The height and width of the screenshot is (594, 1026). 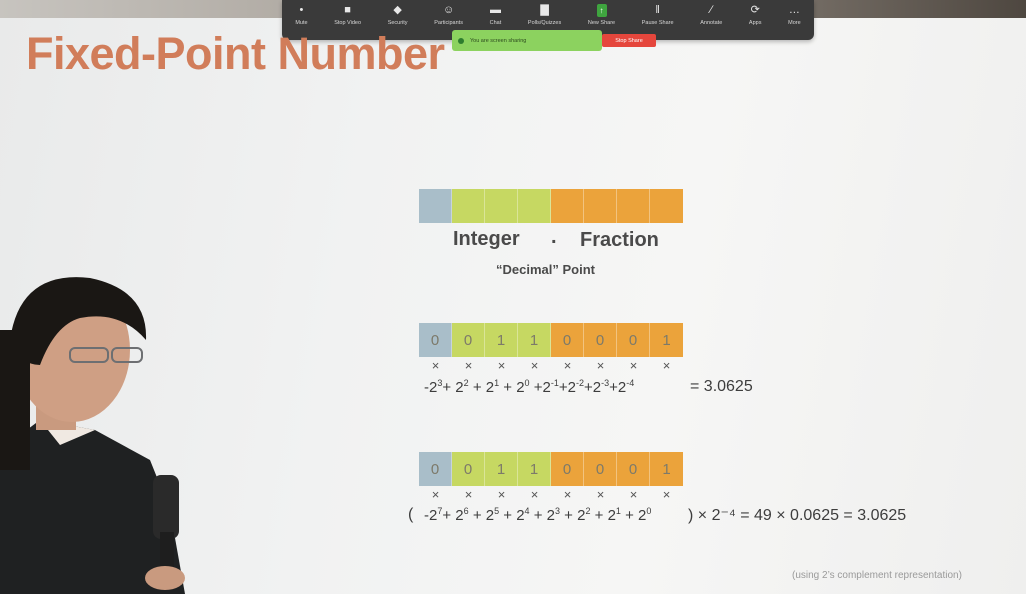 What do you see at coordinates (431, 515) in the screenshot?
I see `formula-term-base: -2` at bounding box center [431, 515].